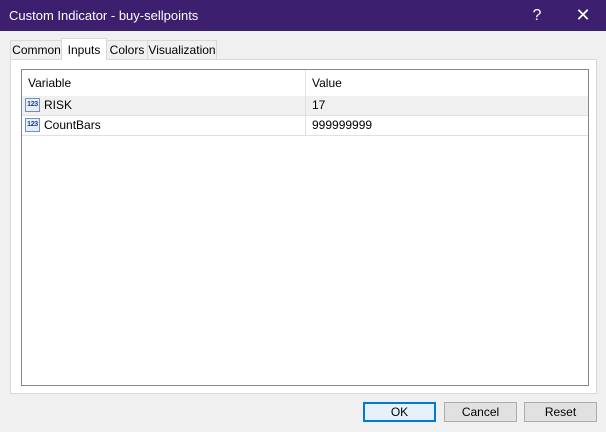  Describe the element at coordinates (182, 49) in the screenshot. I see `tab-visualization: Visualization` at that location.